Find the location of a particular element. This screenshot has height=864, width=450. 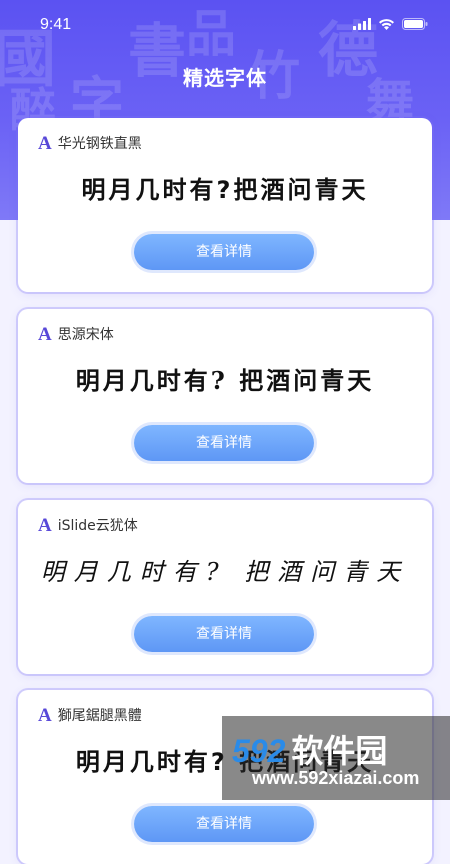

status-time: 9:41 is located at coordinates (56, 24).